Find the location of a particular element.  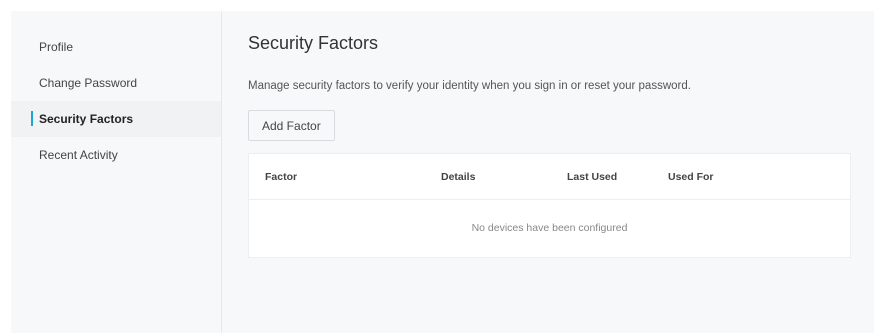

sidebar-item-label: Profile is located at coordinates (56, 47).